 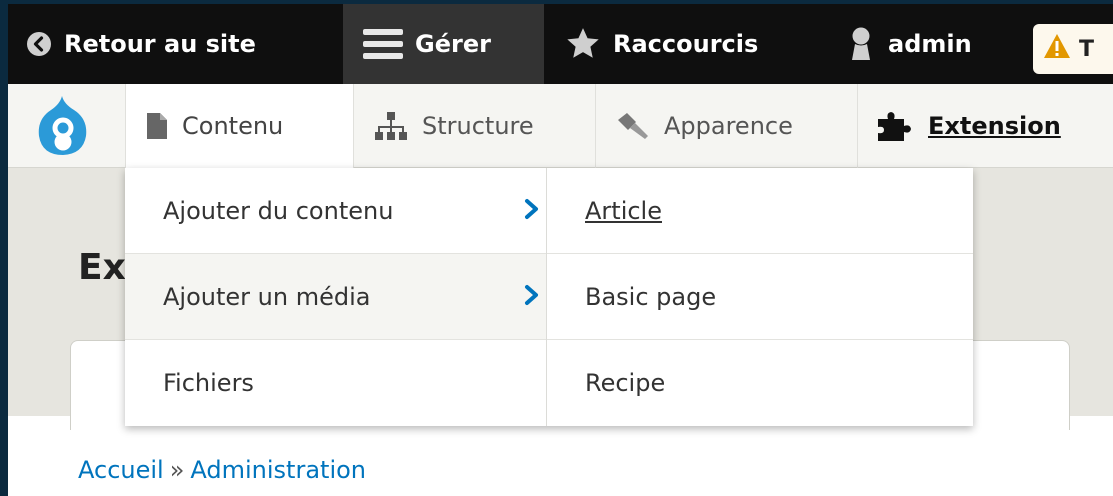 I want to click on chevron-left-circle-icon, so click(x=39, y=44).